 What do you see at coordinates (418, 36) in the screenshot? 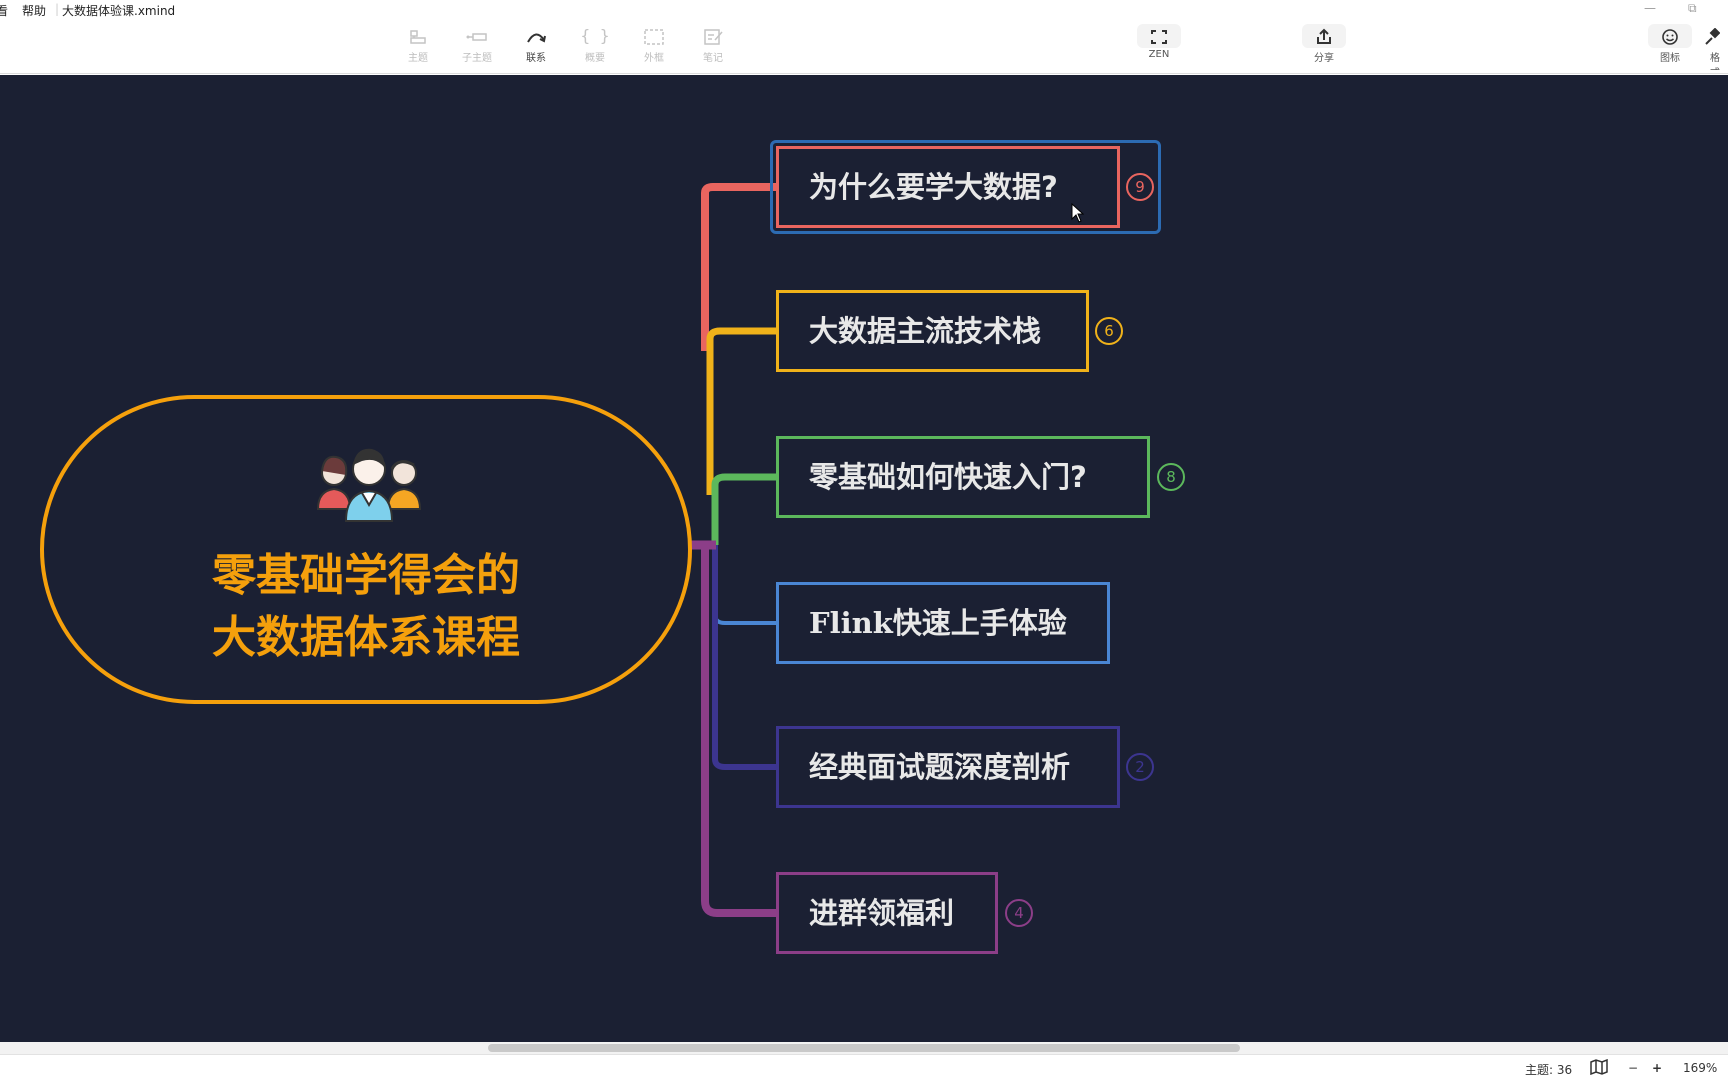
I see `topic-icon` at bounding box center [418, 36].